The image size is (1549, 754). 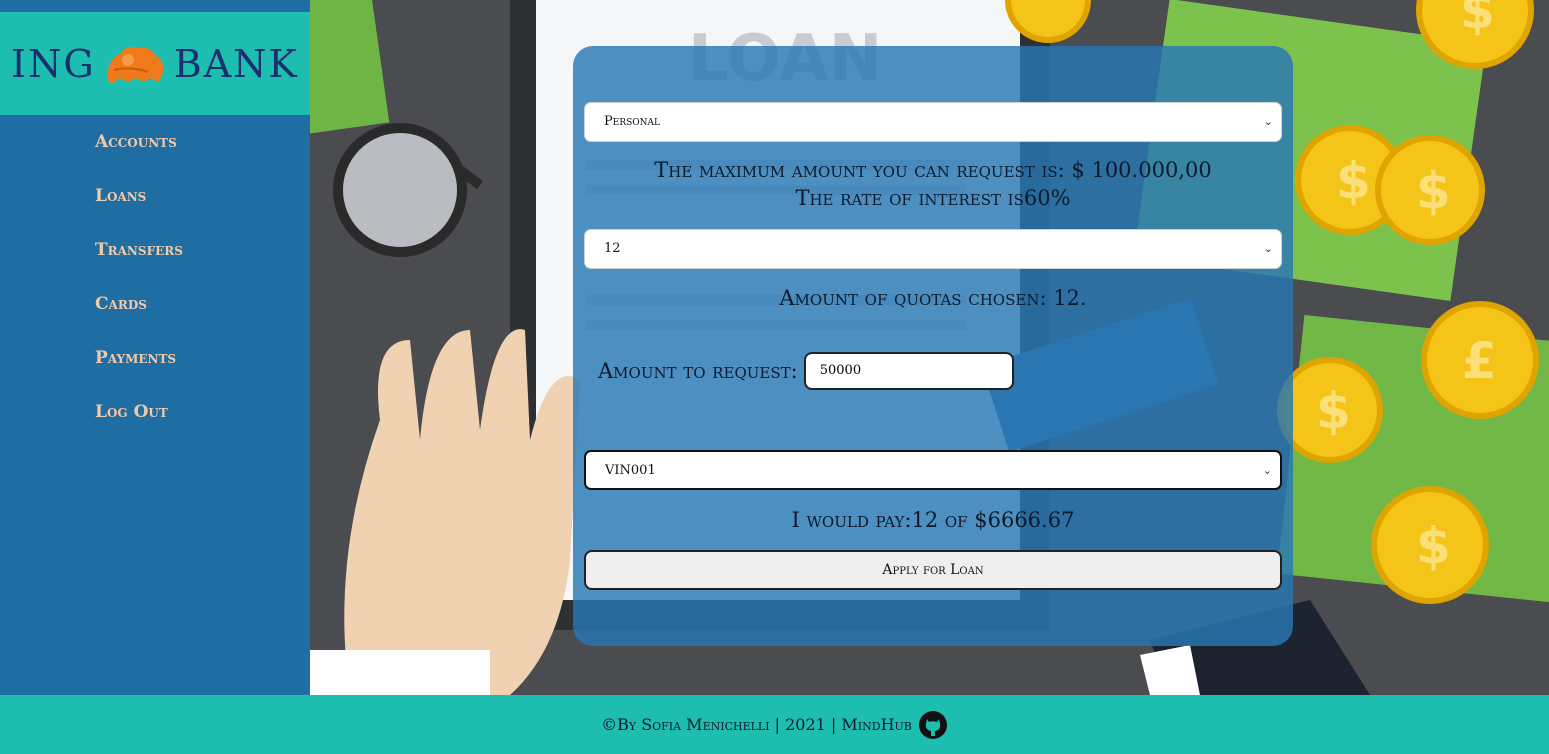 I want to click on apply-loan-button: Apply for Loan, so click(x=933, y=570).